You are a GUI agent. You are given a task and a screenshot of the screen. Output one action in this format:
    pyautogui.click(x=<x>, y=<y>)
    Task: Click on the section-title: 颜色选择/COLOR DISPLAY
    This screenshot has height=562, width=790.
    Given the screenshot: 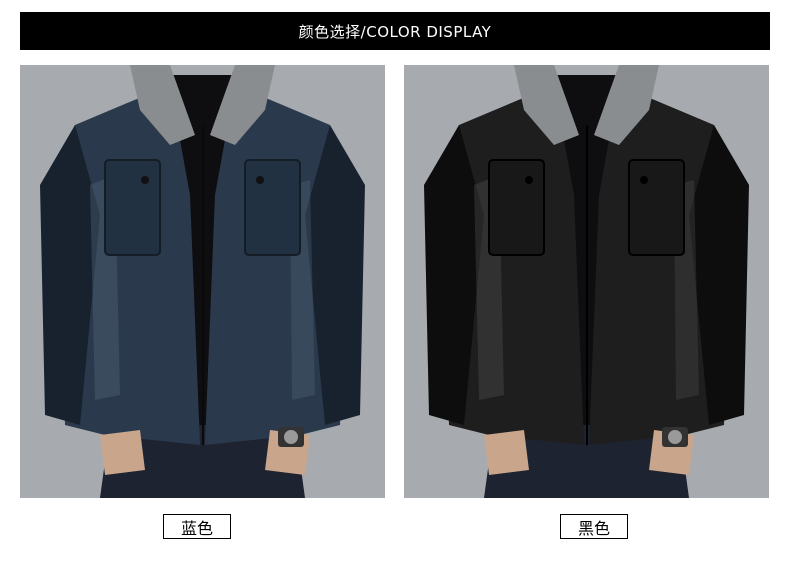 What is the action you would take?
    pyautogui.click(x=395, y=31)
    